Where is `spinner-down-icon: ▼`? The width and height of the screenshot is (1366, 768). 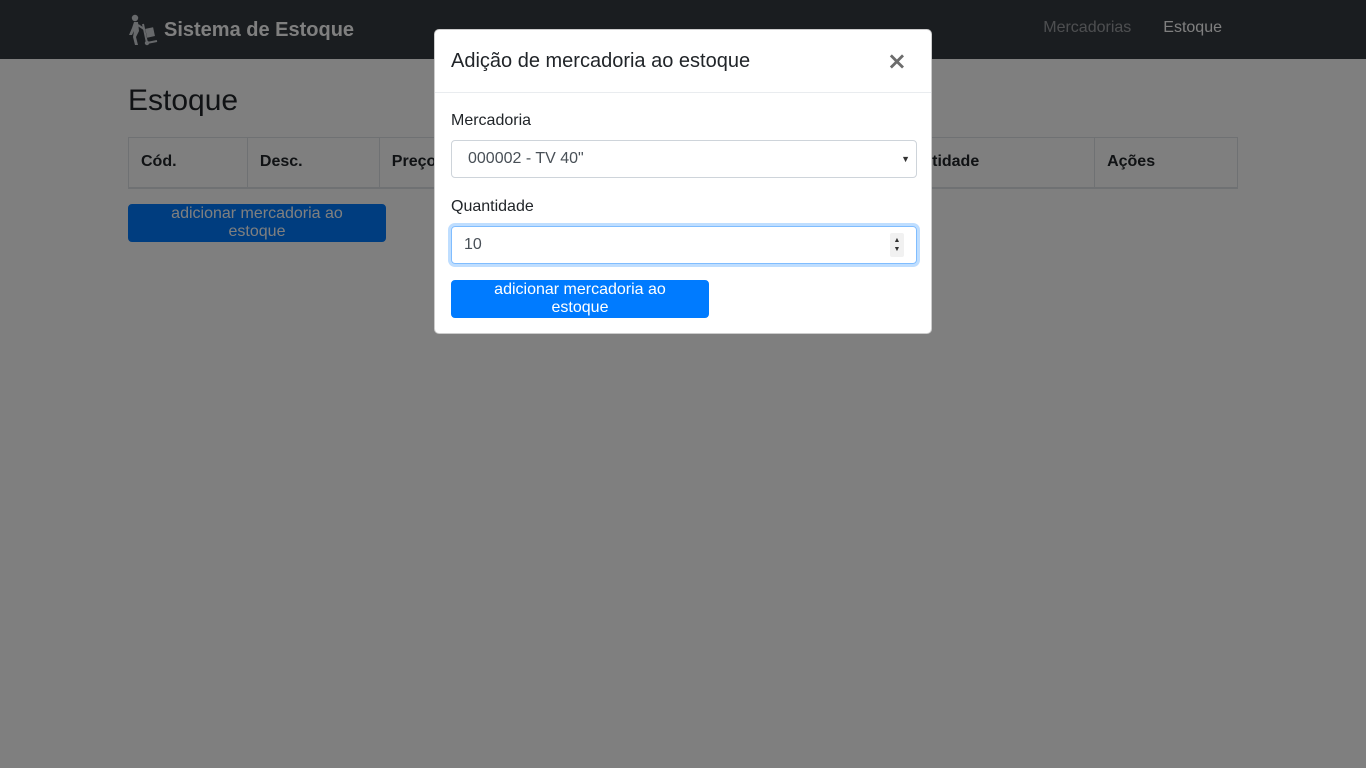
spinner-down-icon: ▼ is located at coordinates (897, 249).